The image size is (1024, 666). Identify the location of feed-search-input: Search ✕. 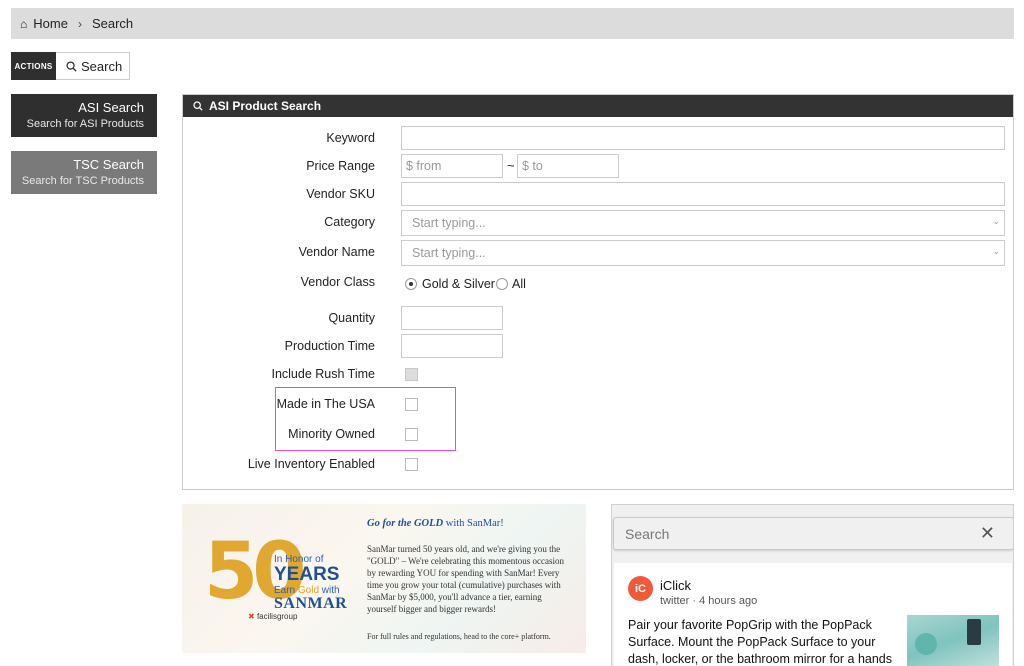
(813, 533).